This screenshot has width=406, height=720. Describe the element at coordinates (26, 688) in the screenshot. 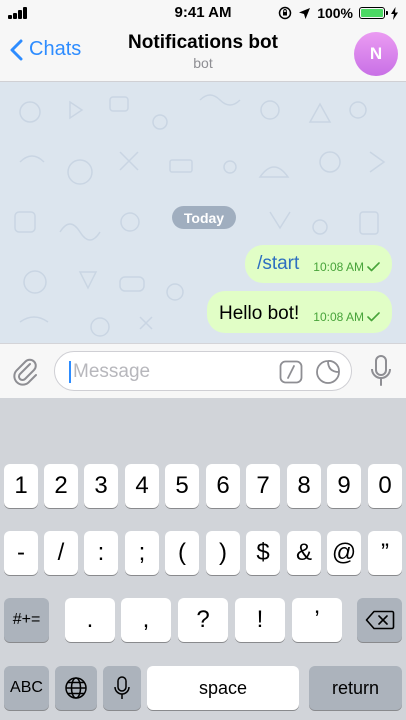

I see `key-abc: ABC` at that location.